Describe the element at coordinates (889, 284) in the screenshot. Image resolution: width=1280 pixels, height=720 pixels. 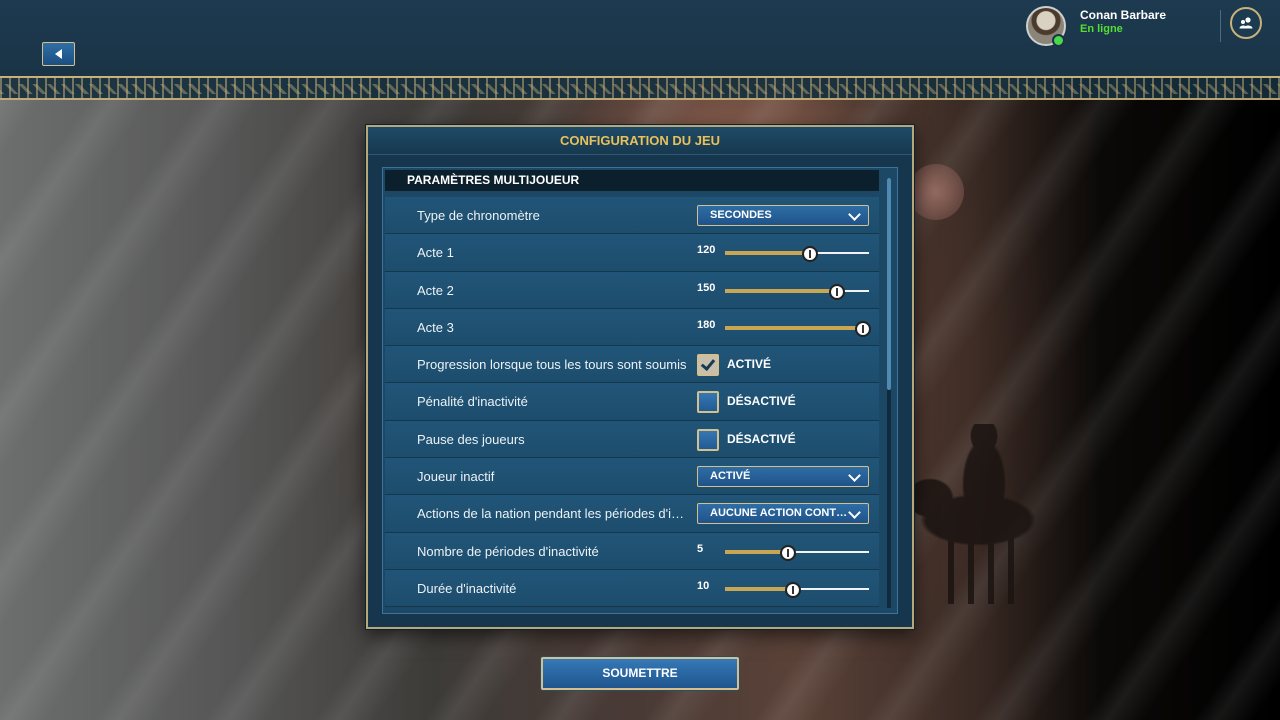
I see `scrollbar-thumb` at that location.